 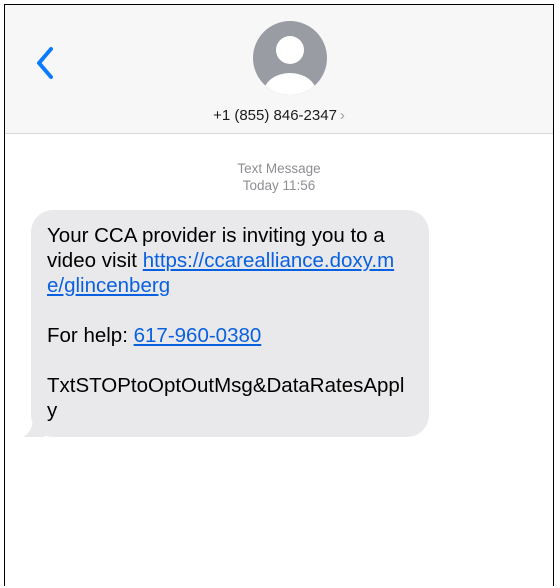 I want to click on contact-number: +1 (855) 846-2347, so click(x=275, y=115).